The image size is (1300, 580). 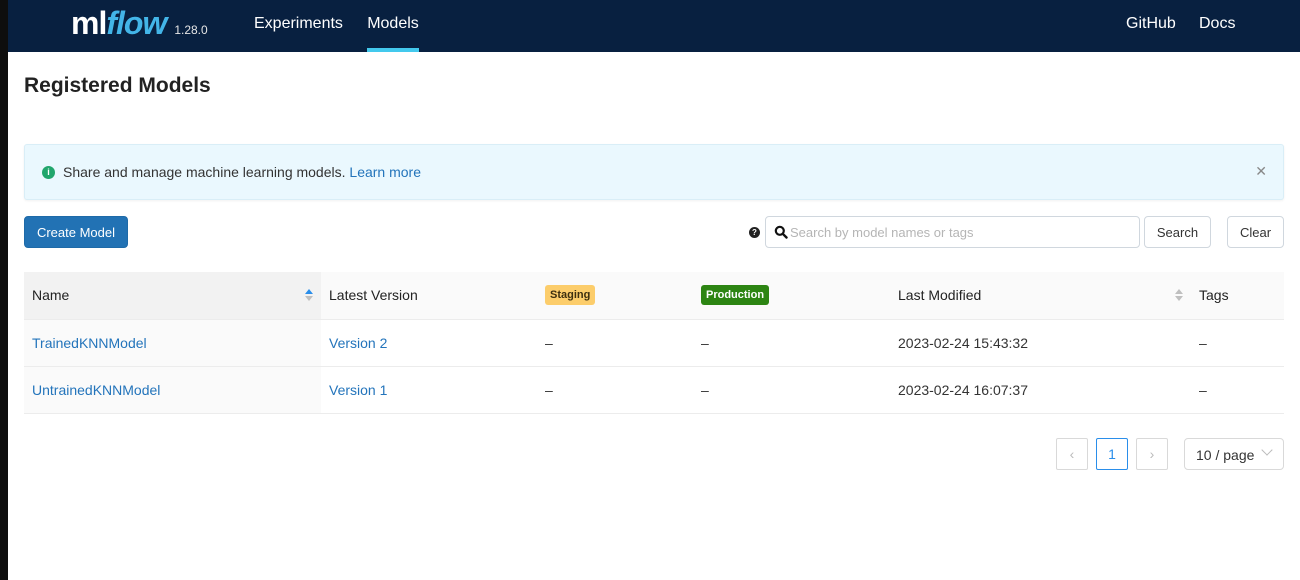 I want to click on nav-experiments: Experiments, so click(x=298, y=26).